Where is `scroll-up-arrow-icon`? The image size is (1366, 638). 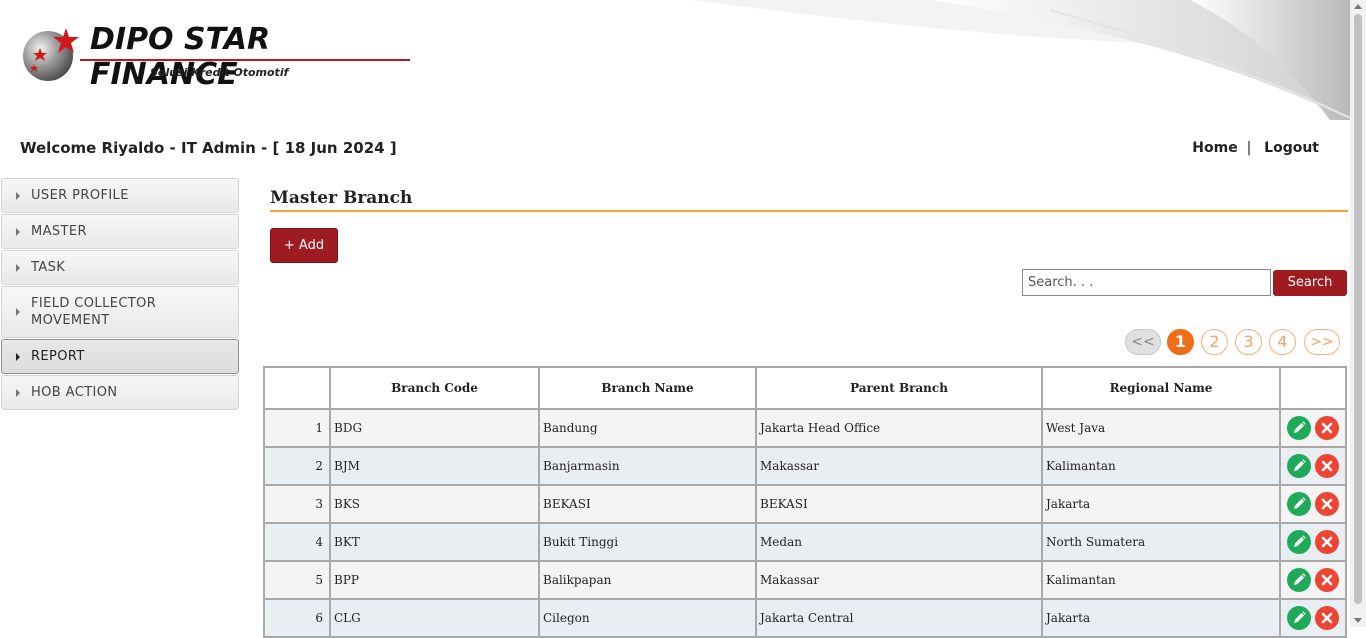
scroll-up-arrow-icon is located at coordinates (1358, 6).